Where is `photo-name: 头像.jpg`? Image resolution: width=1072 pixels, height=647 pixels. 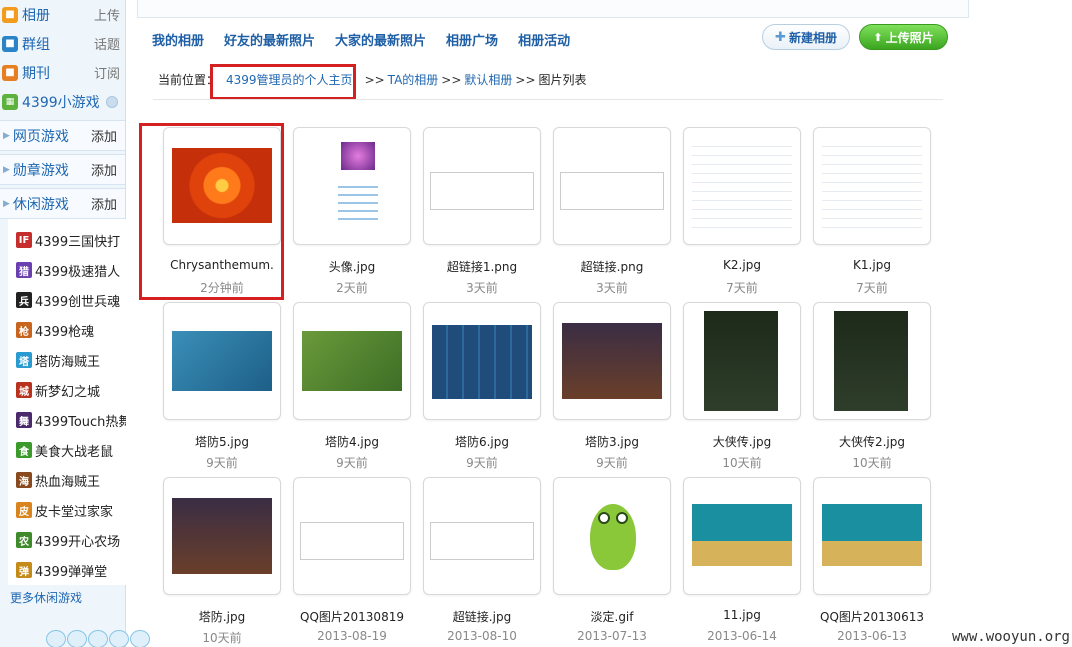 photo-name: 头像.jpg is located at coordinates (352, 266).